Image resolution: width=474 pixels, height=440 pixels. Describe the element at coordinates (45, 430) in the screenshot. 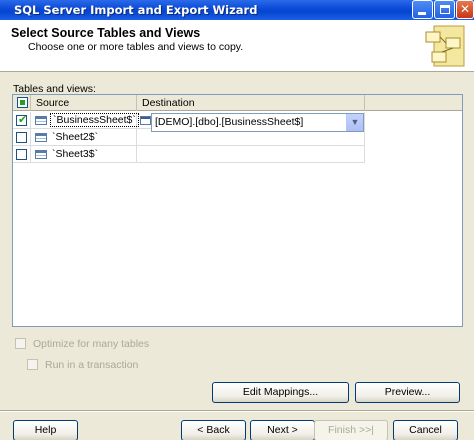

I see `help-button: Help` at that location.